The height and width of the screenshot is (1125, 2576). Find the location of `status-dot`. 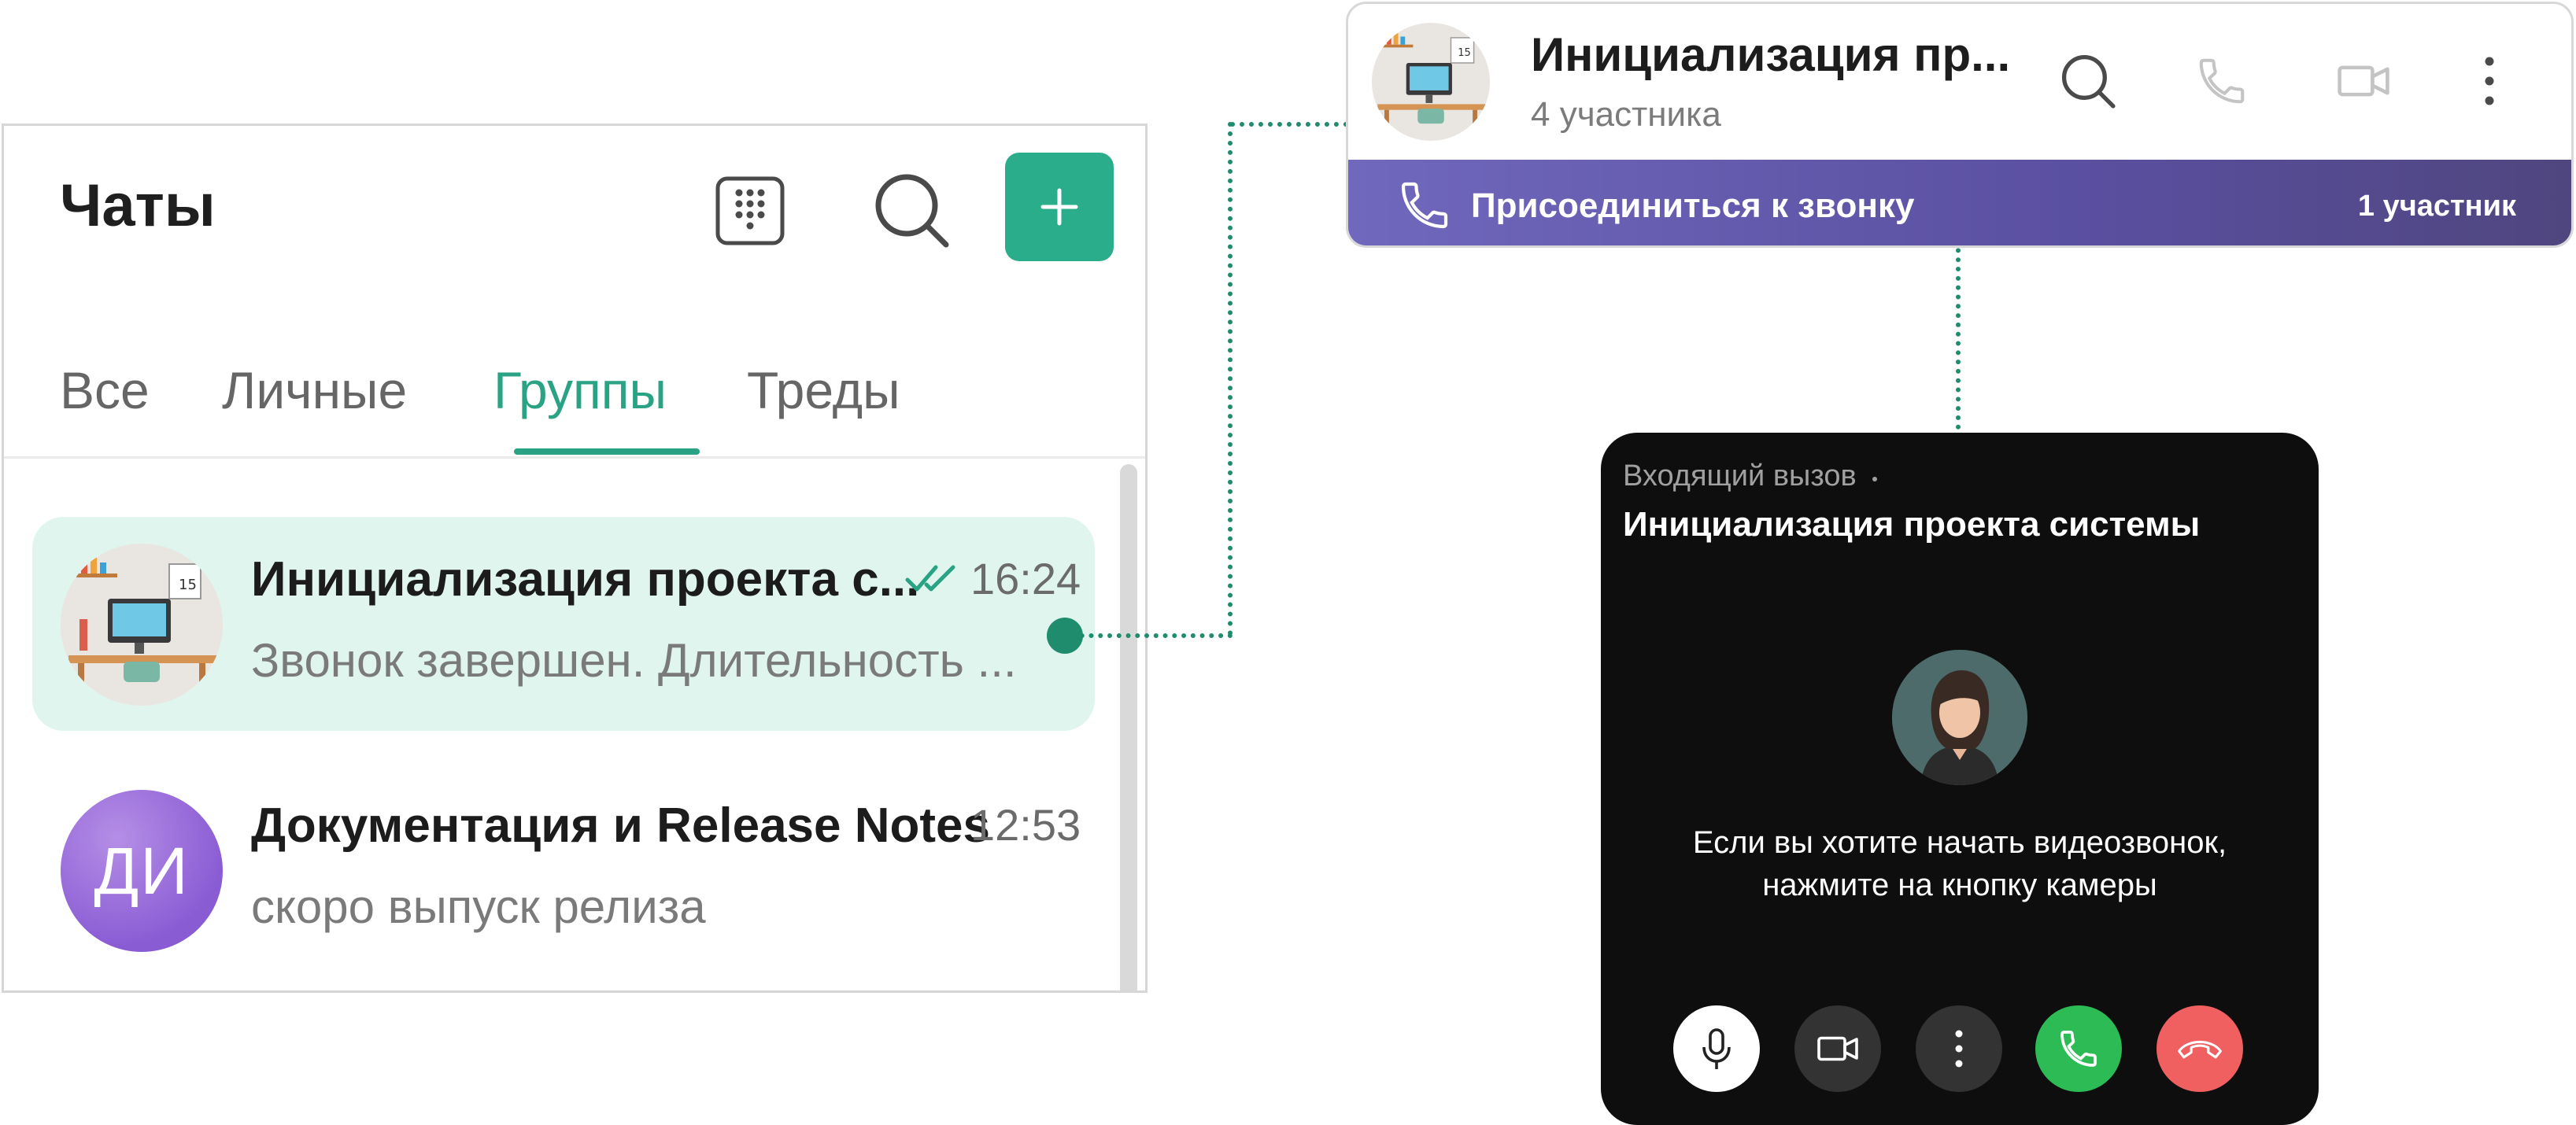

status-dot is located at coordinates (1874, 479).